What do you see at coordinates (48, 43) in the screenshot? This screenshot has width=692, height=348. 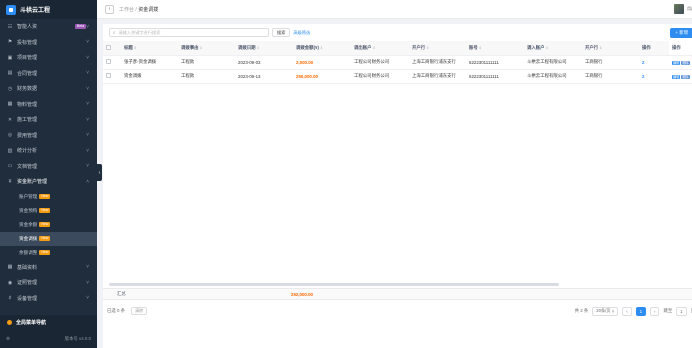 I see `sidebar-item-bid: ⚑ 投标管理 ˅` at bounding box center [48, 43].